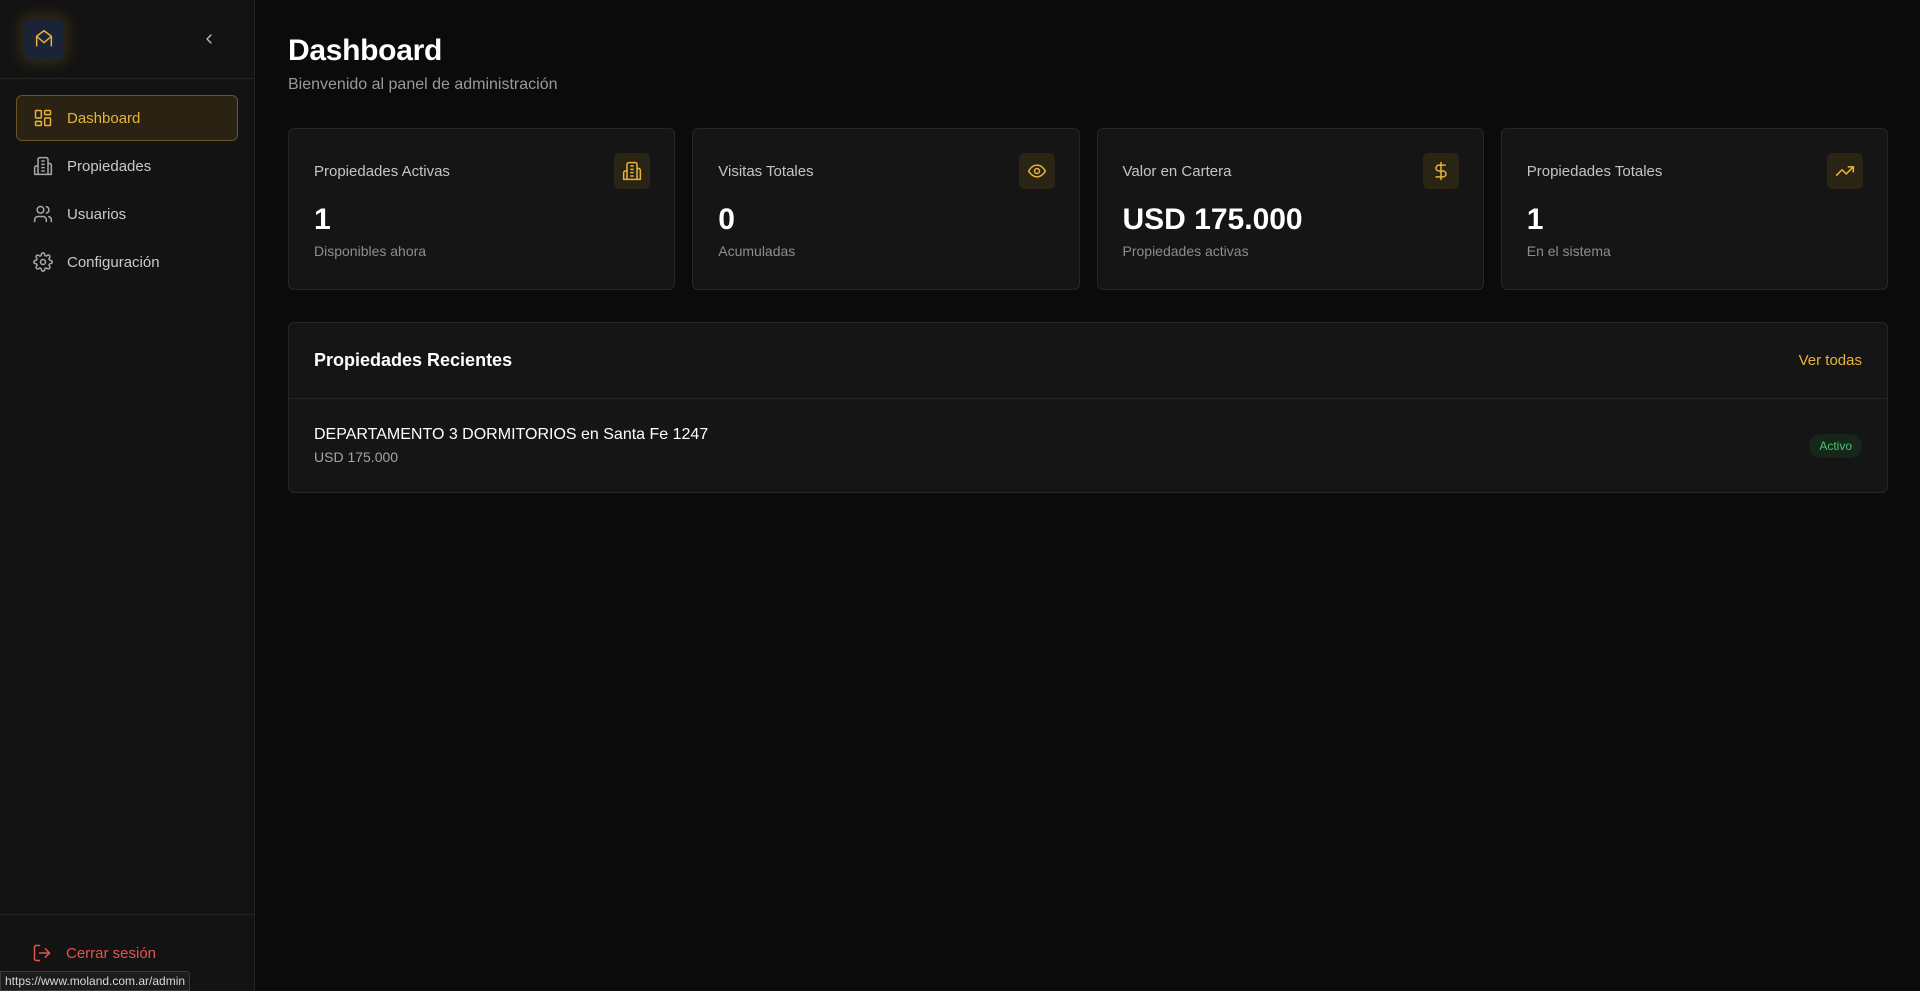 This screenshot has height=991, width=1920. What do you see at coordinates (365, 50) in the screenshot?
I see `page-title: Dashboard` at bounding box center [365, 50].